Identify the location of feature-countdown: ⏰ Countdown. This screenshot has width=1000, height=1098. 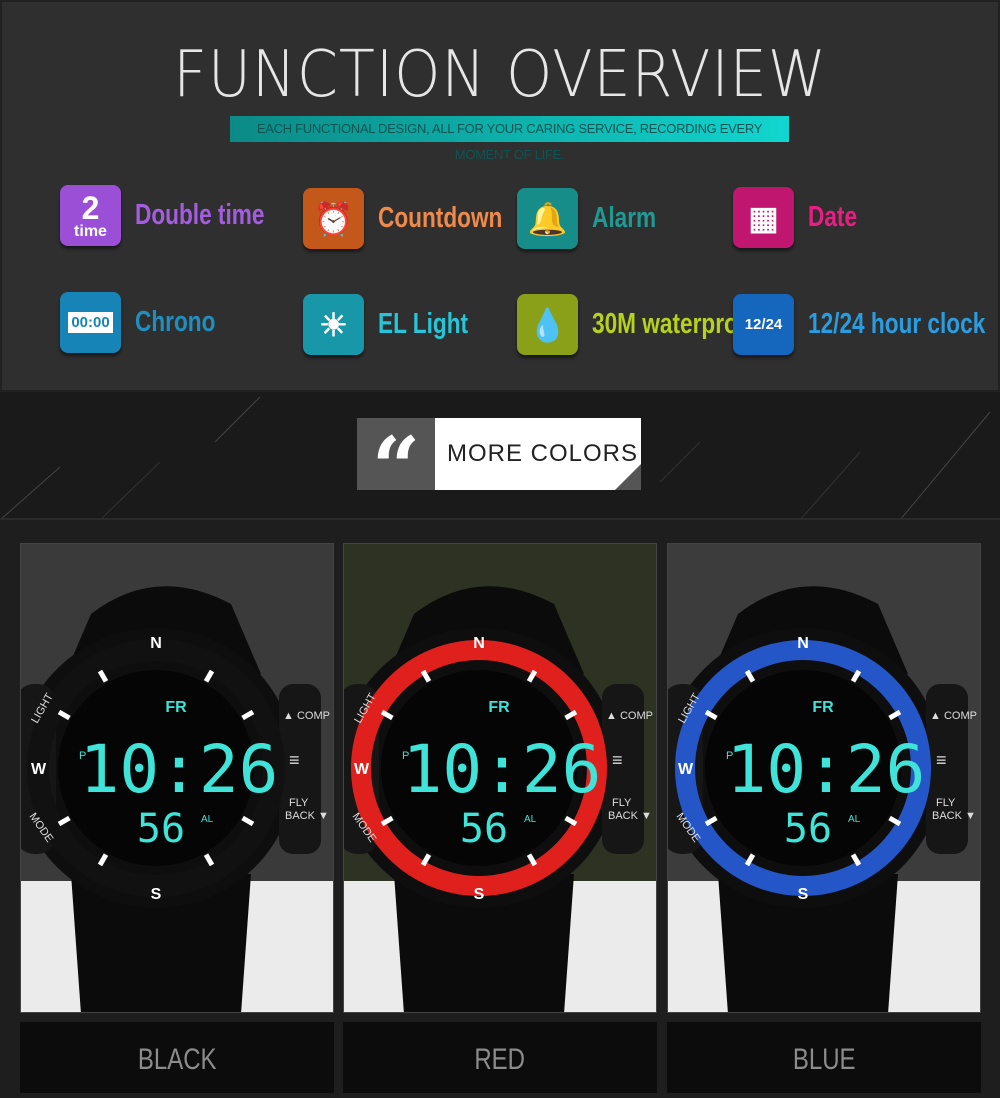
(420, 218).